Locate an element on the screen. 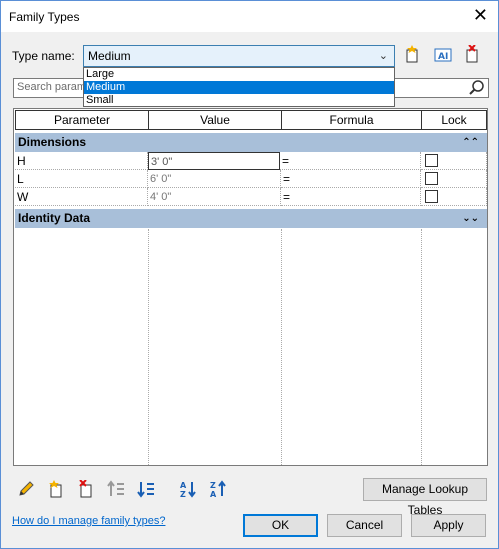 This screenshot has height=549, width=499. value-cell: 3' 0" is located at coordinates (214, 161).